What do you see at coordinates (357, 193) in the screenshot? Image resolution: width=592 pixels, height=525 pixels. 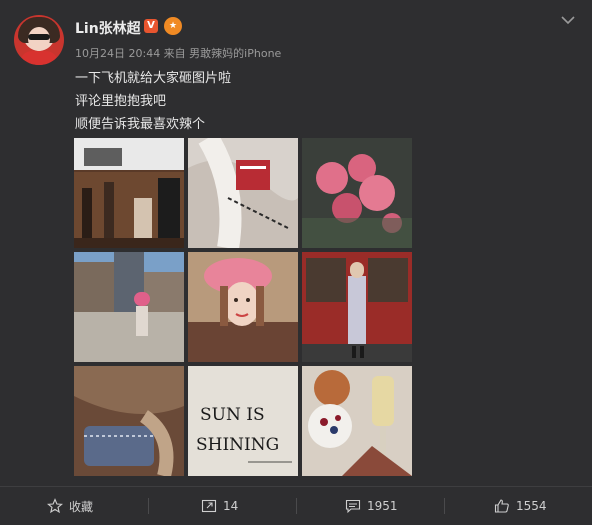 I see `photo-roses` at bounding box center [357, 193].